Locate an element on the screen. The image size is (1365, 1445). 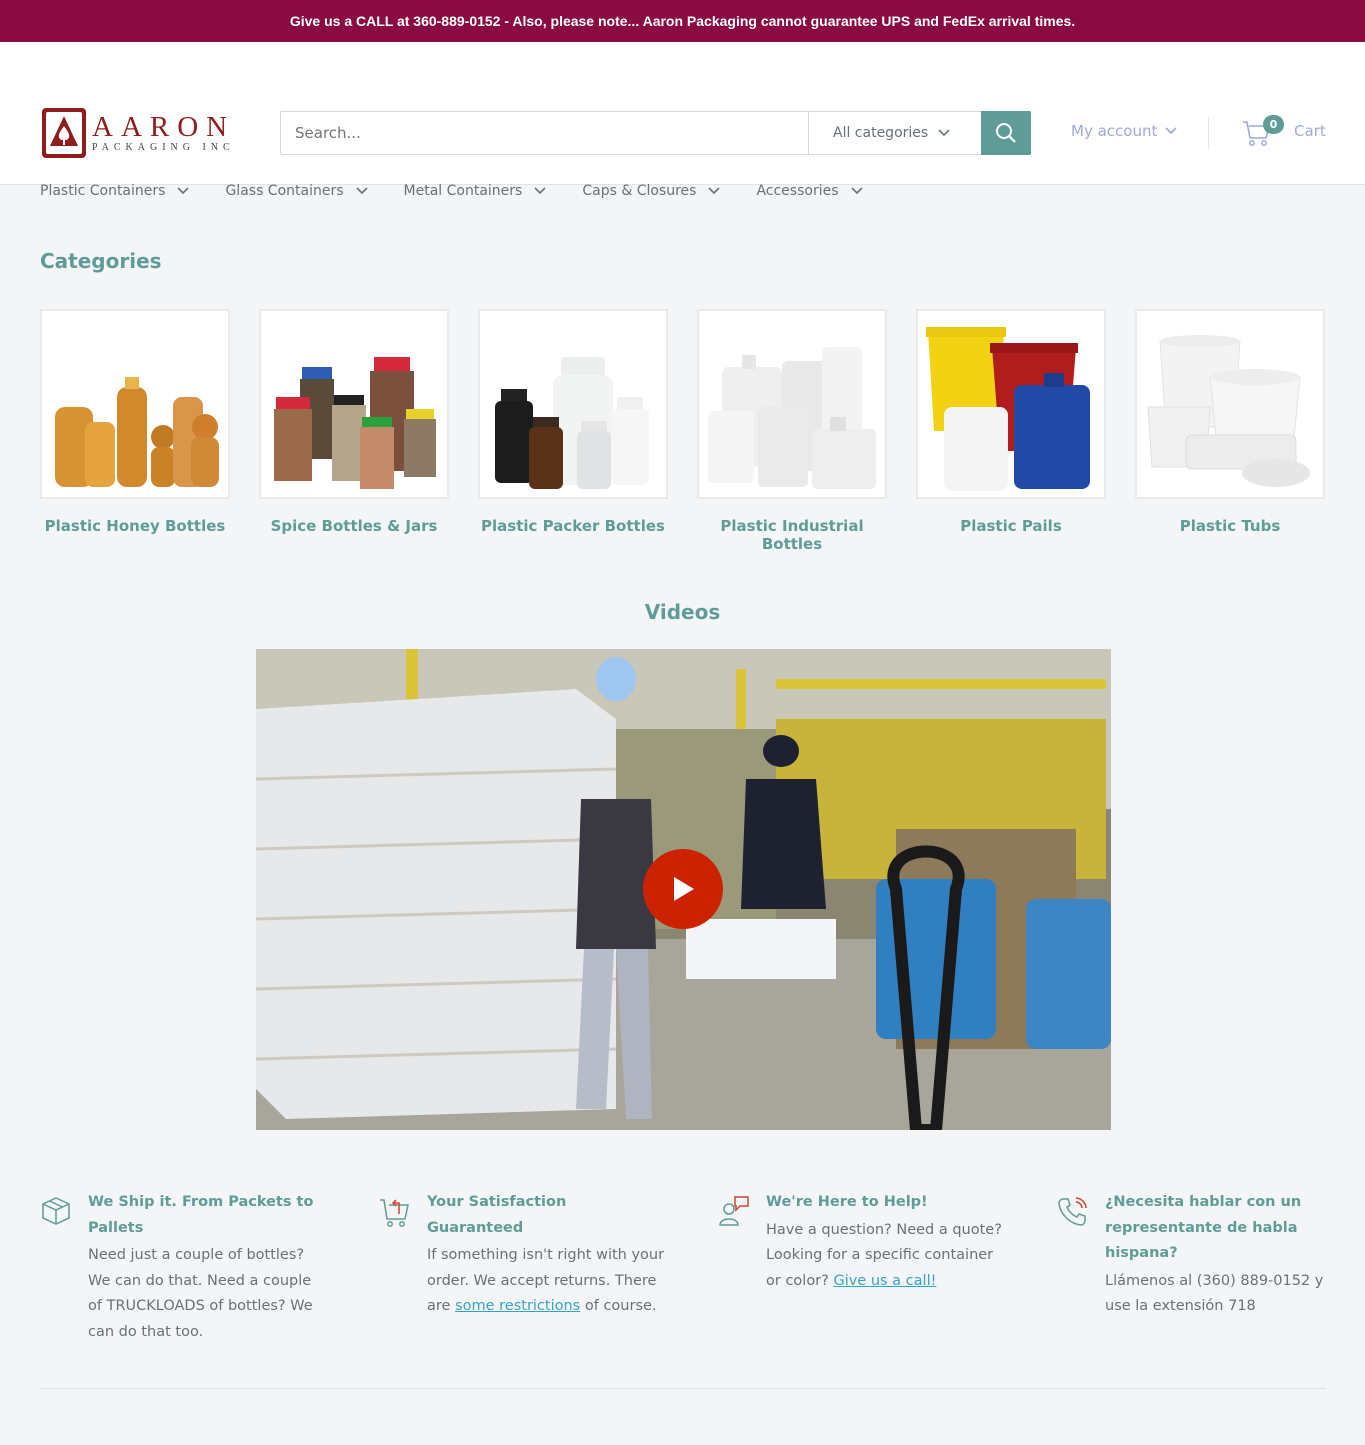
logo: AARON PACKAGING INC is located at coordinates (141, 133).